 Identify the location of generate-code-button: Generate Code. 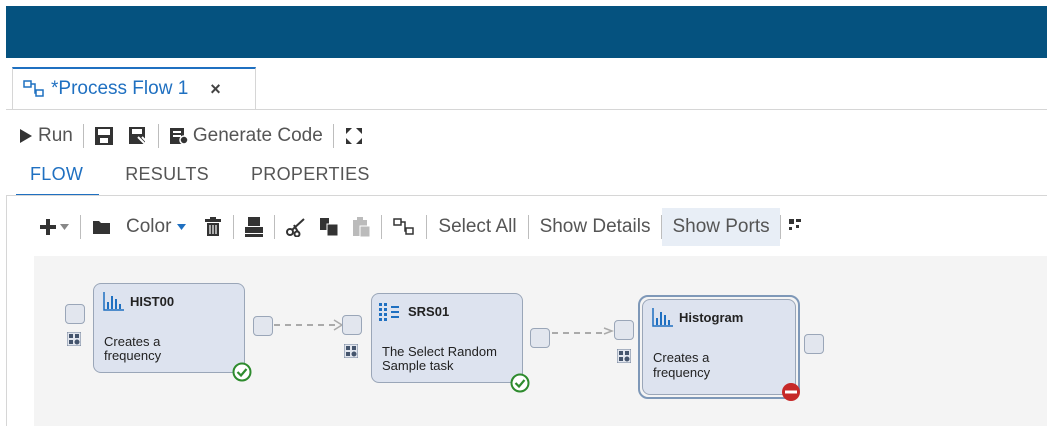
(246, 136).